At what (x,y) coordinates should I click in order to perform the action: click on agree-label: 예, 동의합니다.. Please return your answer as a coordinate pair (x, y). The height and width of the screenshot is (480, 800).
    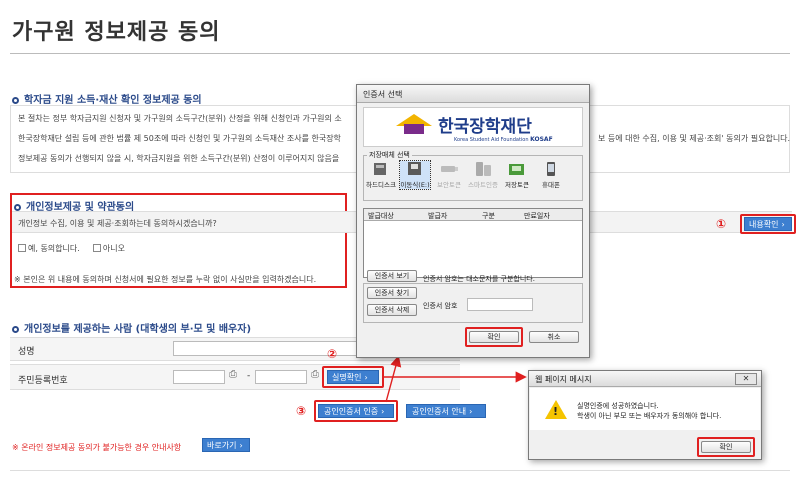
    Looking at the image, I should click on (54, 248).